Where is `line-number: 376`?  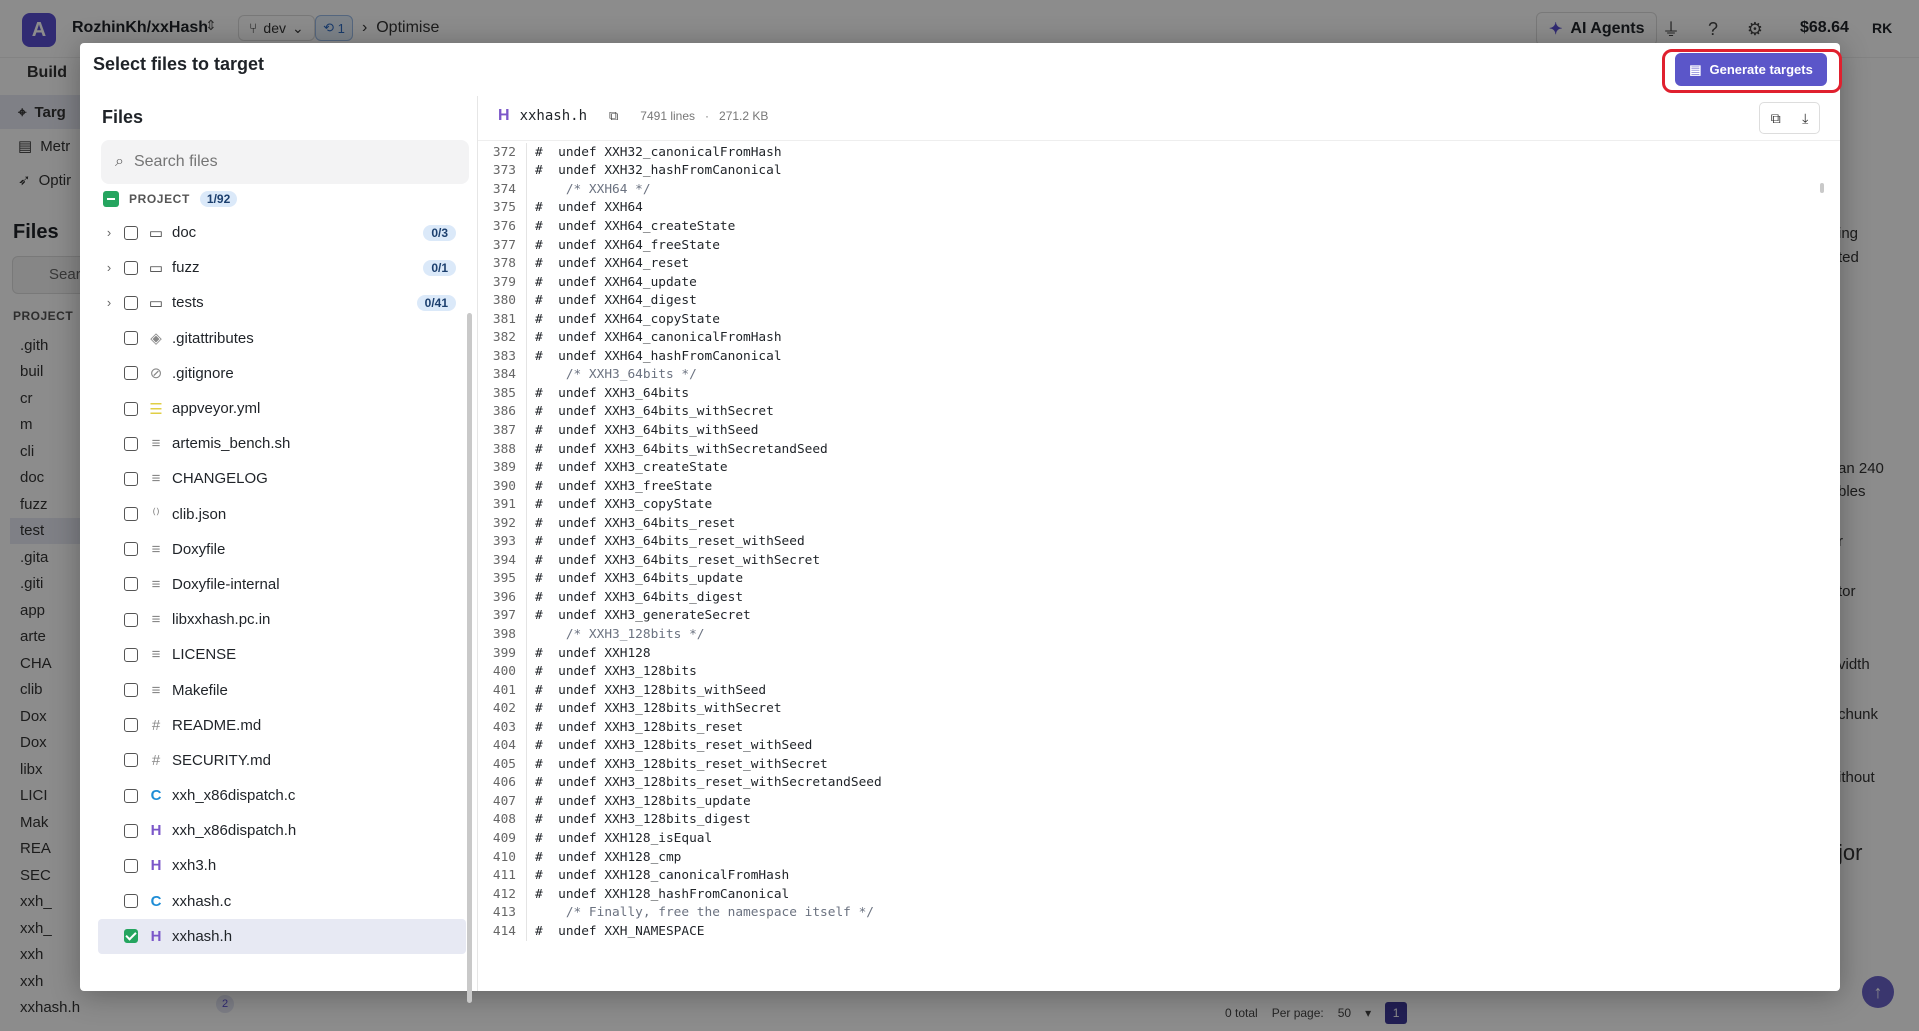
line-number: 376 is located at coordinates (504, 226).